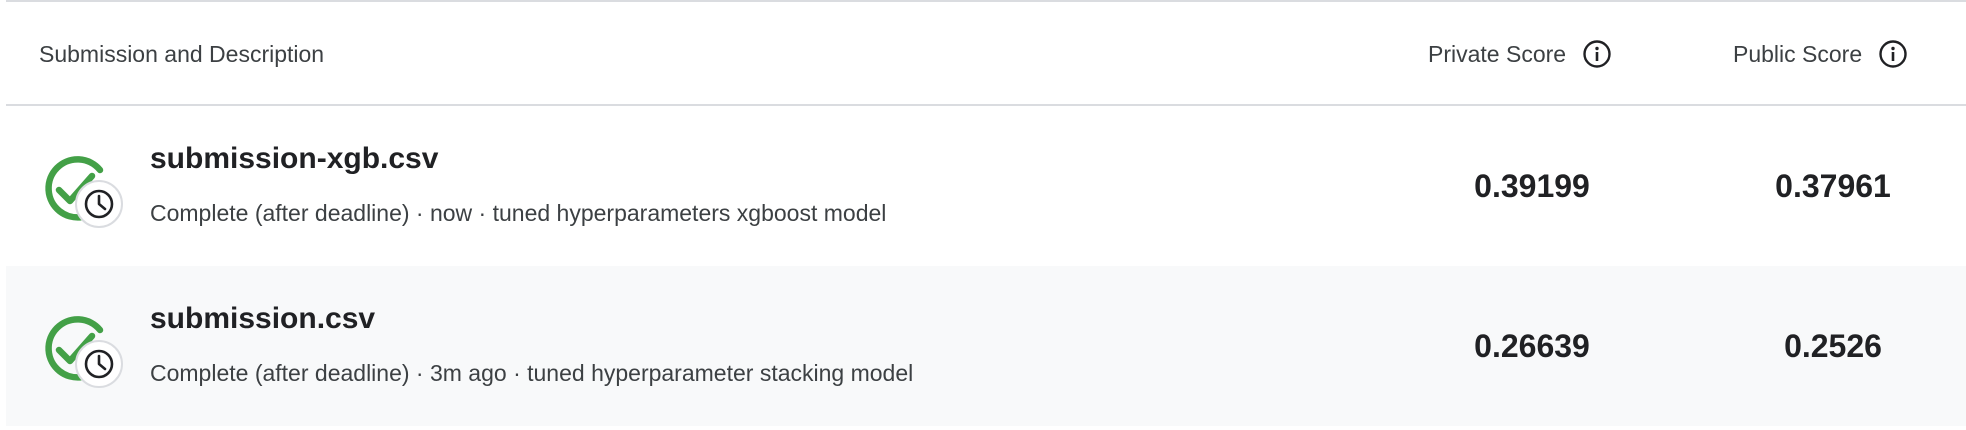 This screenshot has height=430, width=1966. Describe the element at coordinates (1532, 185) in the screenshot. I see `private-score-value: 0.39199` at that location.